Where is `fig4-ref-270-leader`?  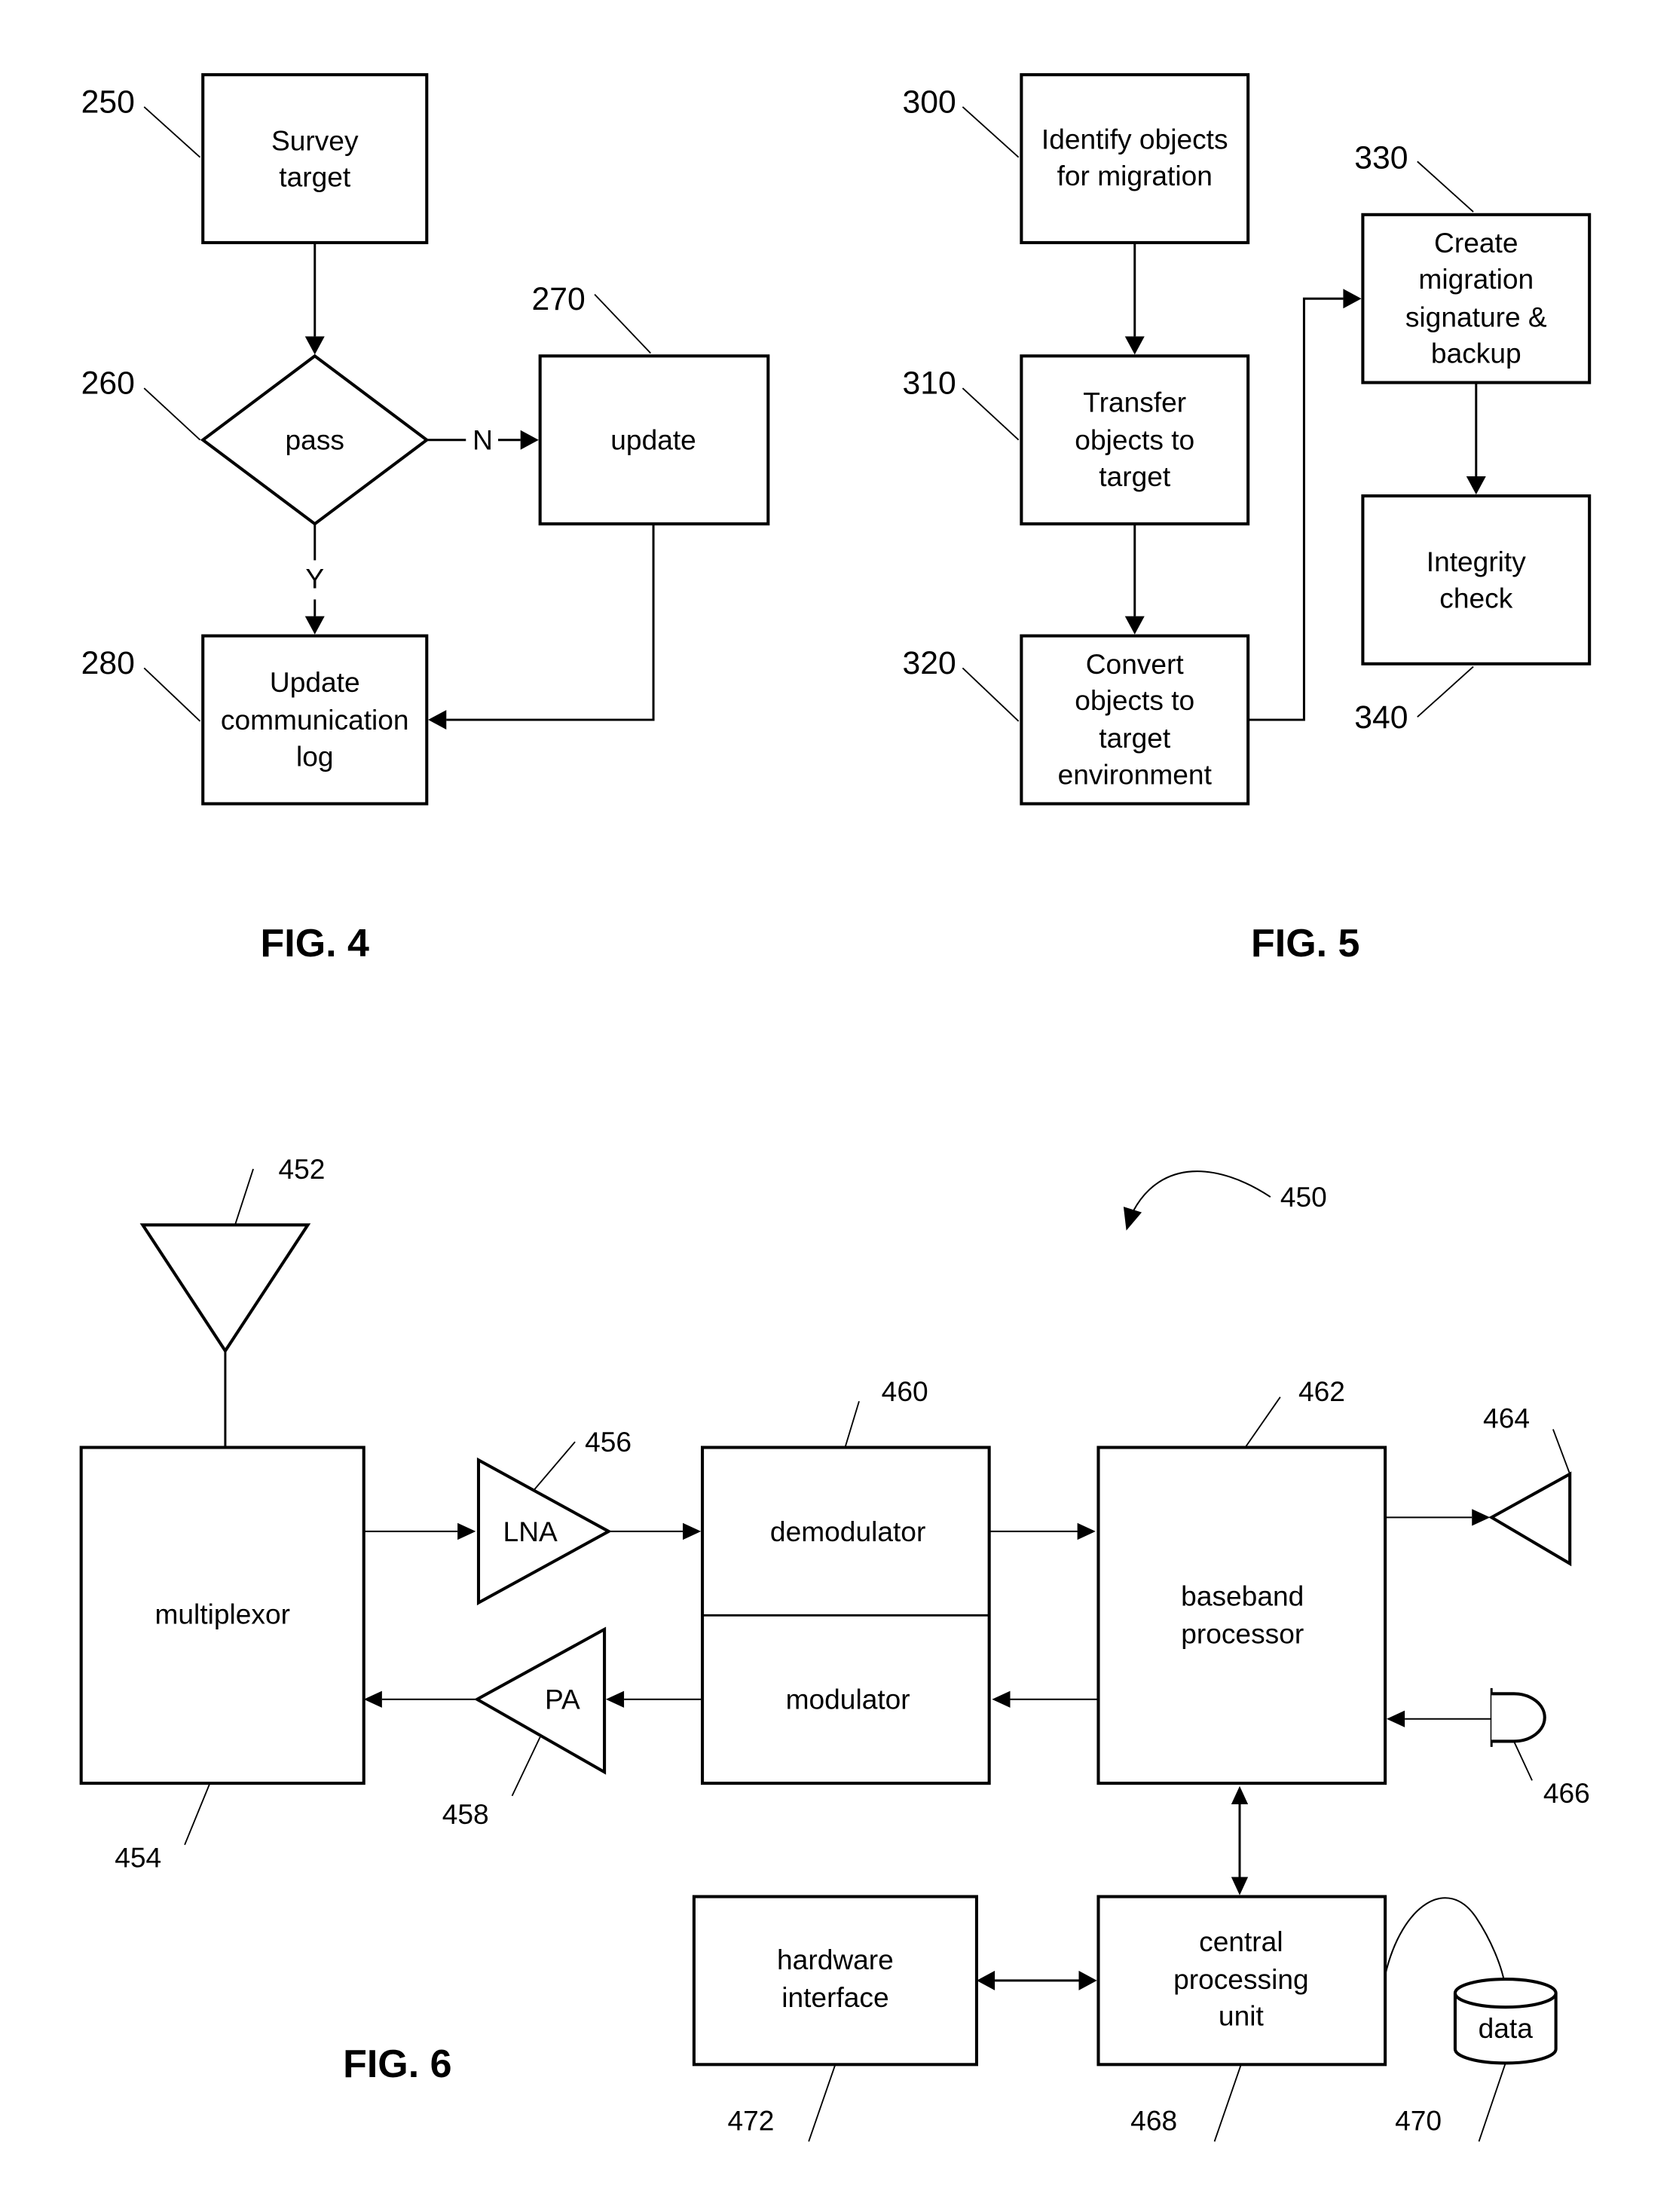
fig4-ref-270-leader is located at coordinates (623, 324).